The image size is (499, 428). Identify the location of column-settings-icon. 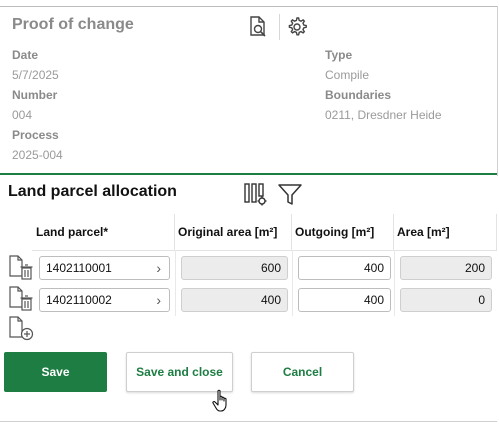
(256, 194).